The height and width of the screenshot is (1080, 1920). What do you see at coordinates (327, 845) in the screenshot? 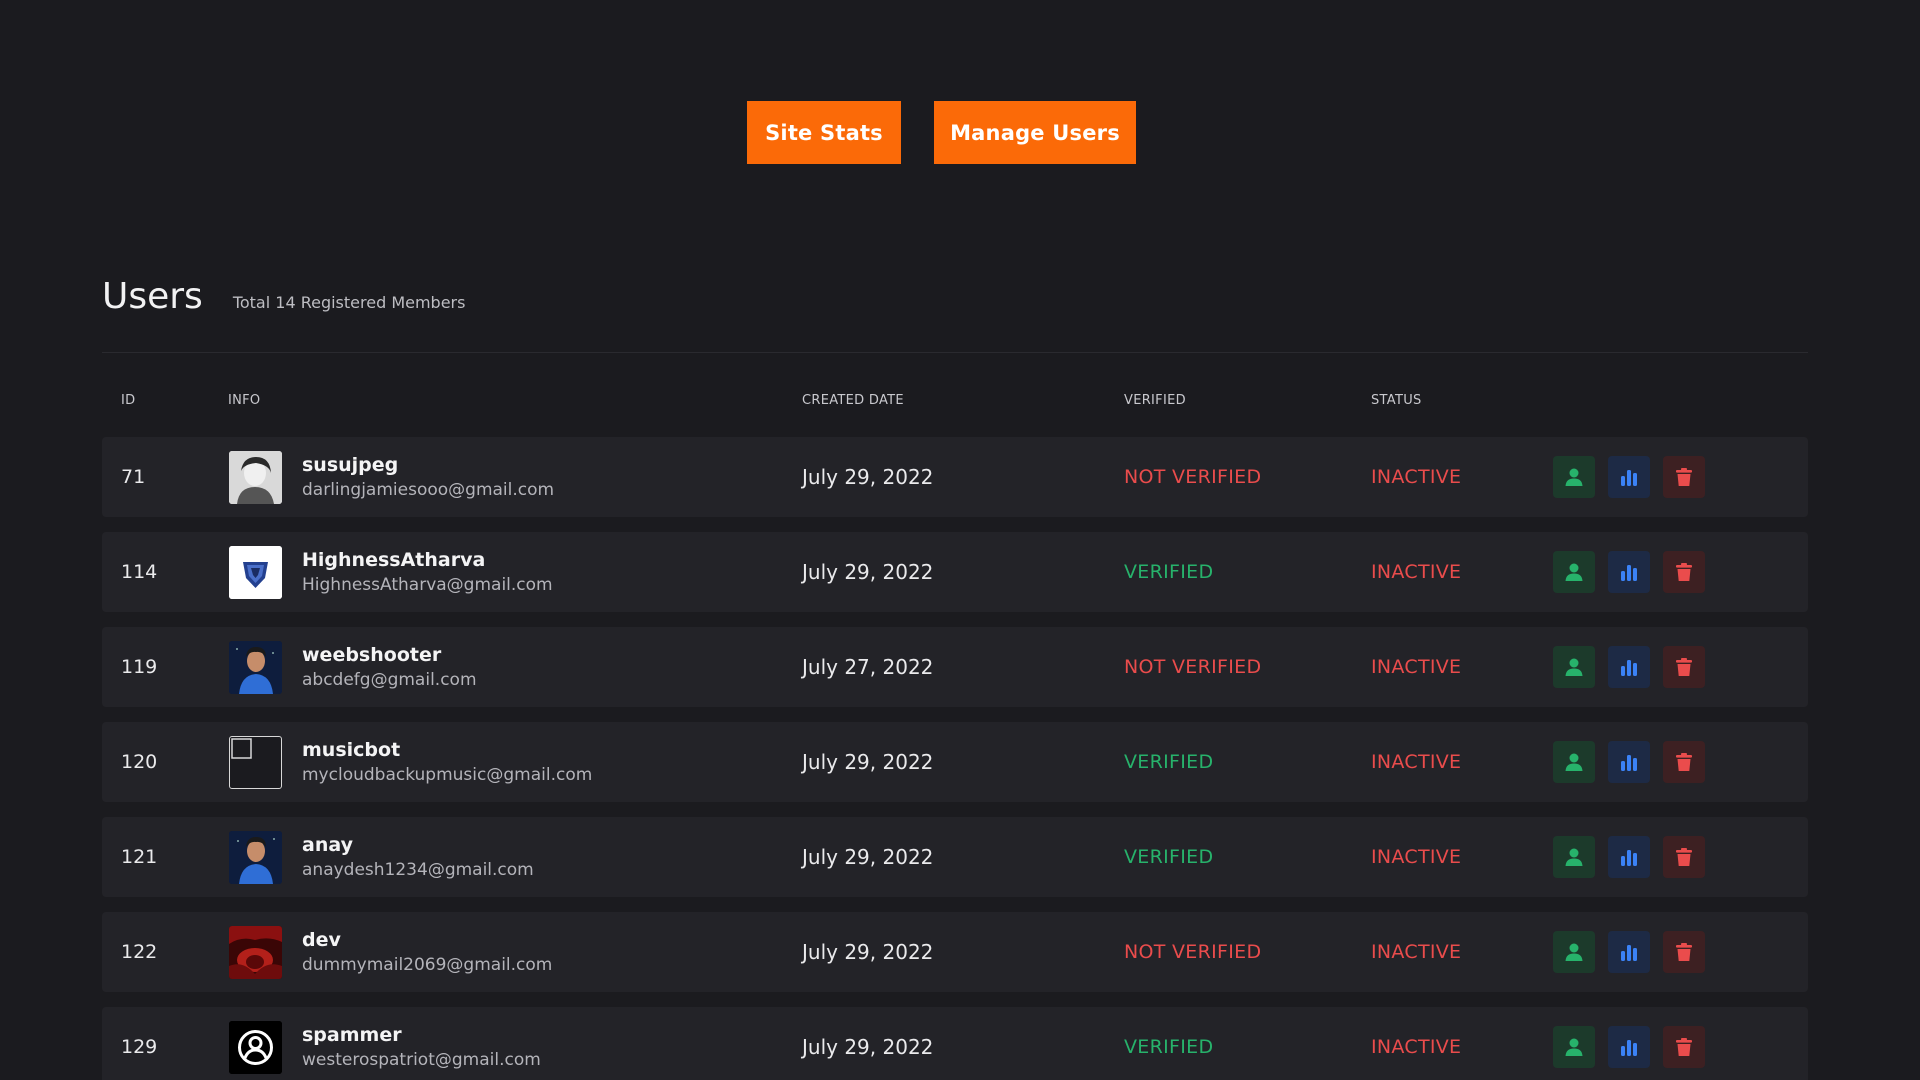
I see `username: anay` at bounding box center [327, 845].